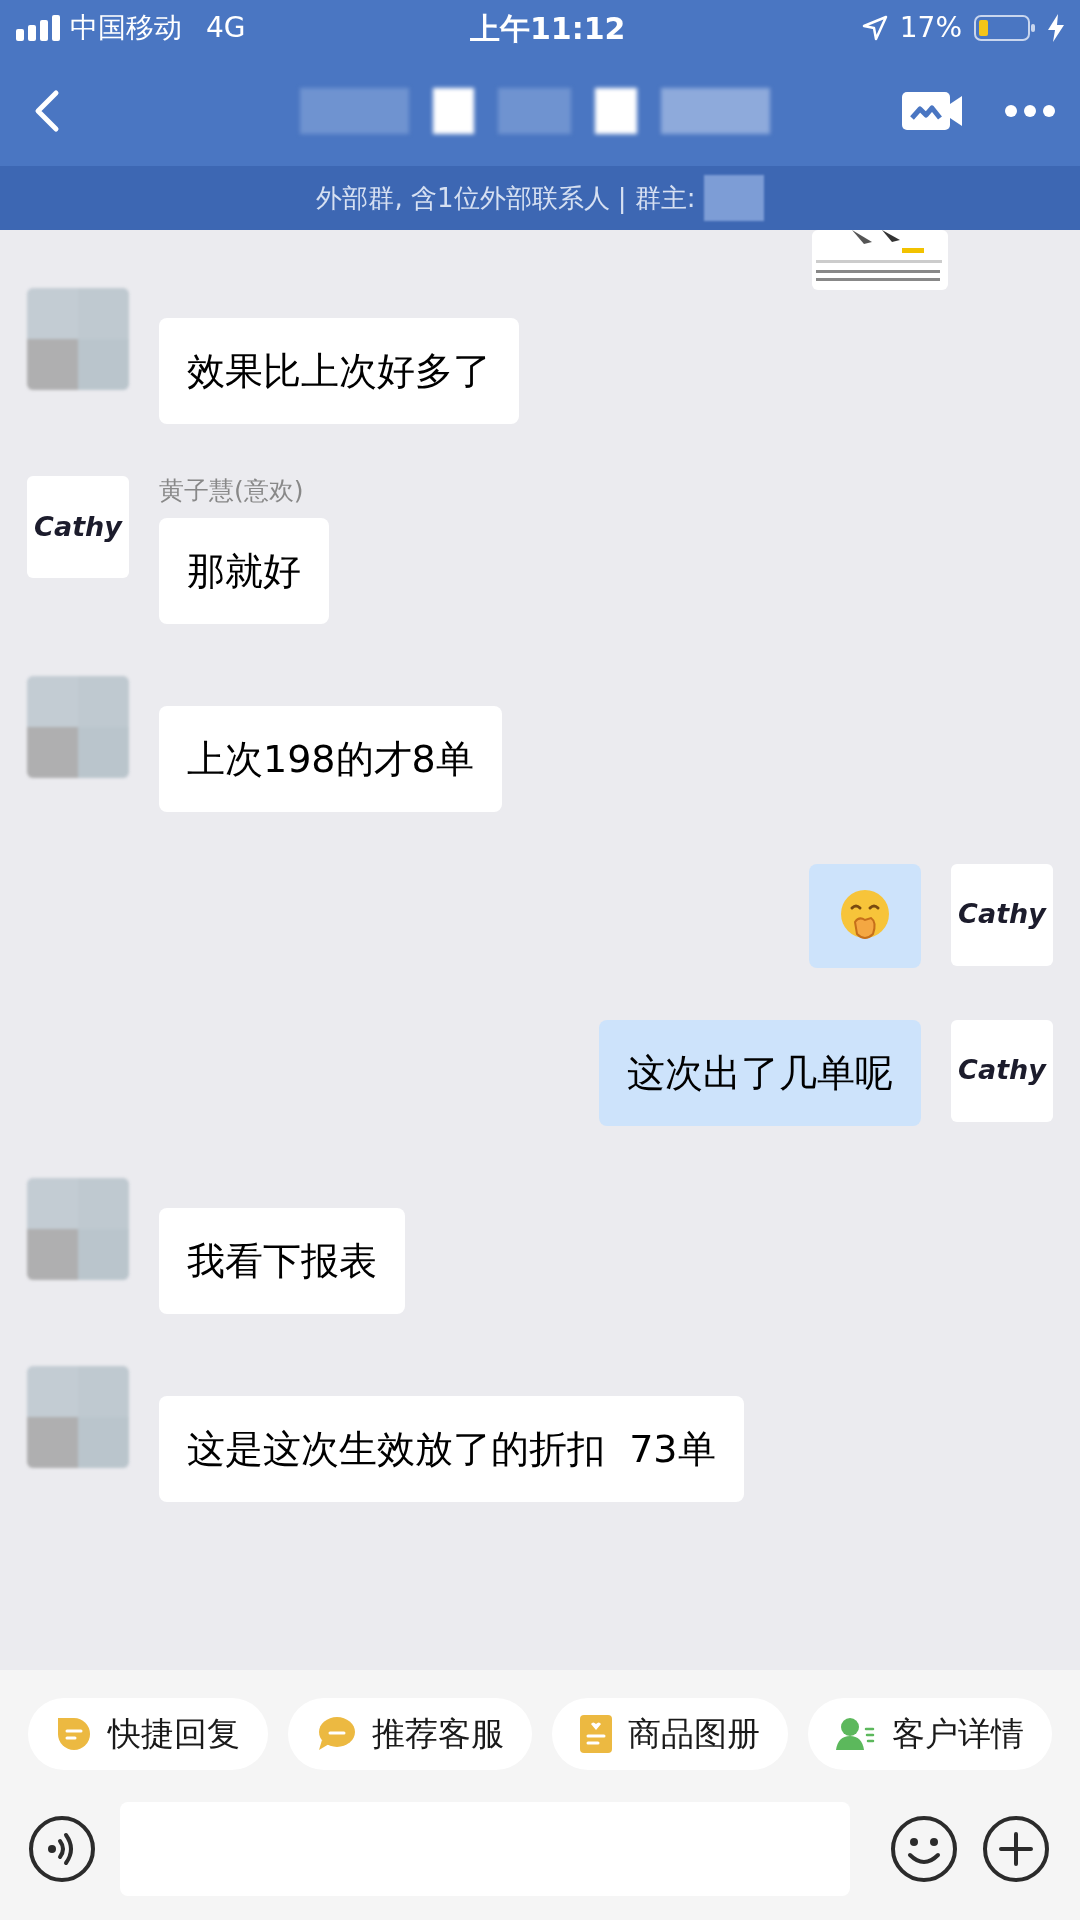  Describe the element at coordinates (670, 1734) in the screenshot. I see `quick-action-chip: 商品图册` at that location.